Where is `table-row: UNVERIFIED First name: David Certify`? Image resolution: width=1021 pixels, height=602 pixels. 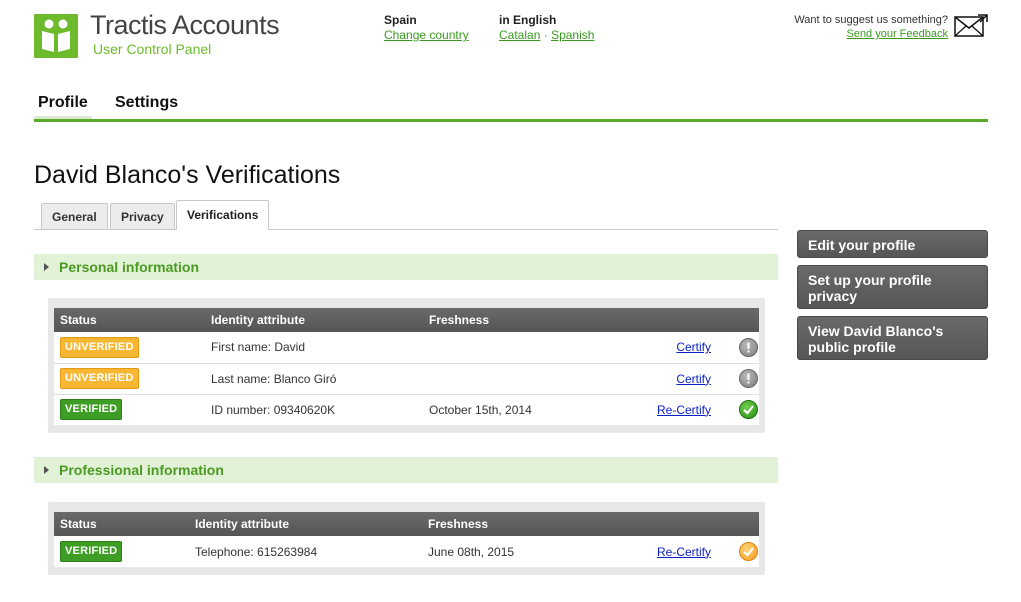 table-row: UNVERIFIED First name: David Certify is located at coordinates (406, 348).